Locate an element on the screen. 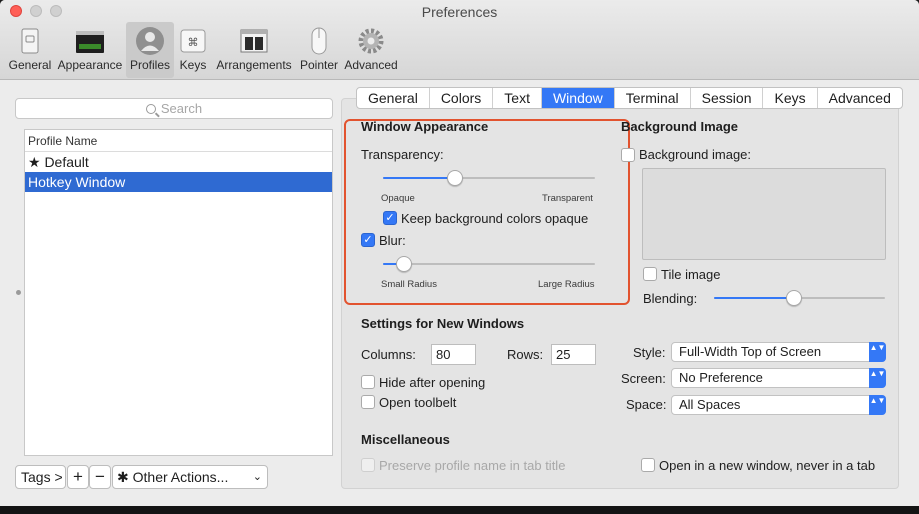  tab-colors: Colors is located at coordinates (462, 98).